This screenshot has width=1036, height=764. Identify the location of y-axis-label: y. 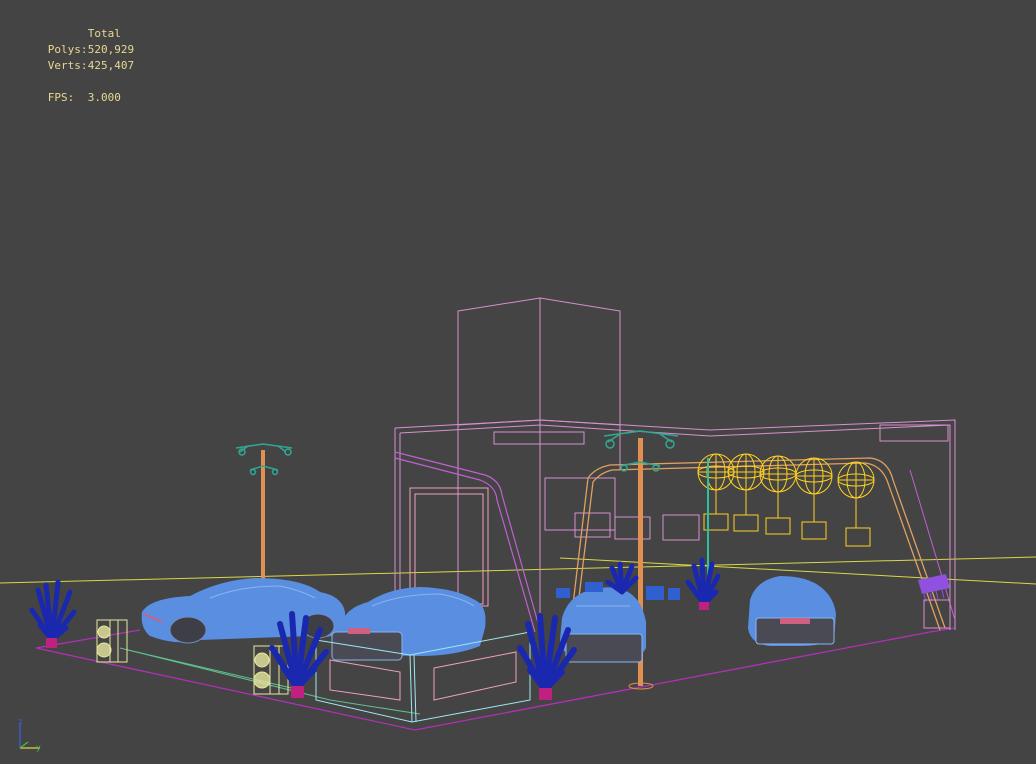
(38, 747).